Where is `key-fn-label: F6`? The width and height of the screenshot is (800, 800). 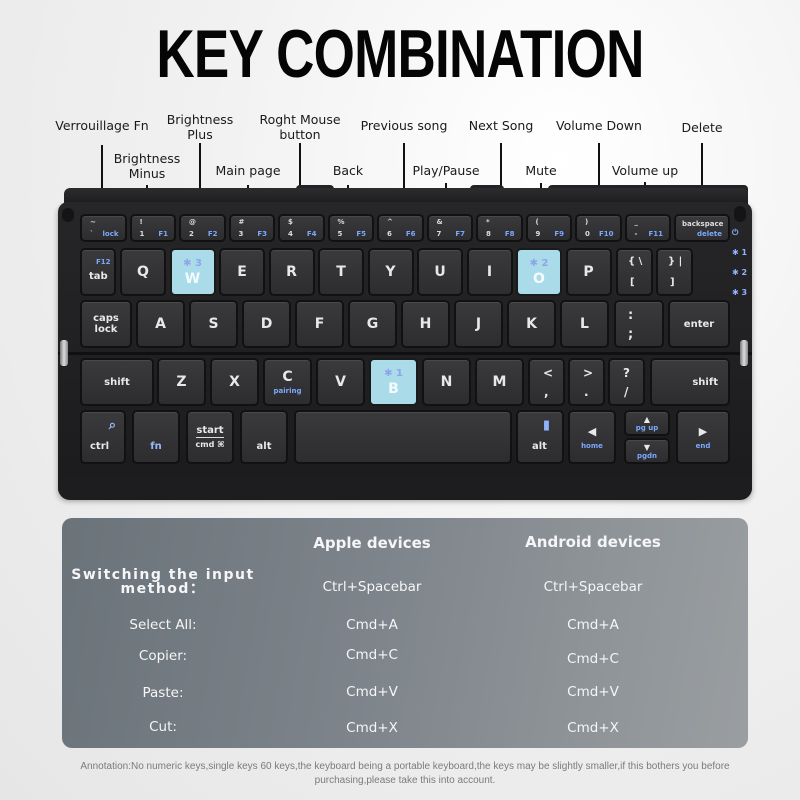 key-fn-label: F6 is located at coordinates (410, 234).